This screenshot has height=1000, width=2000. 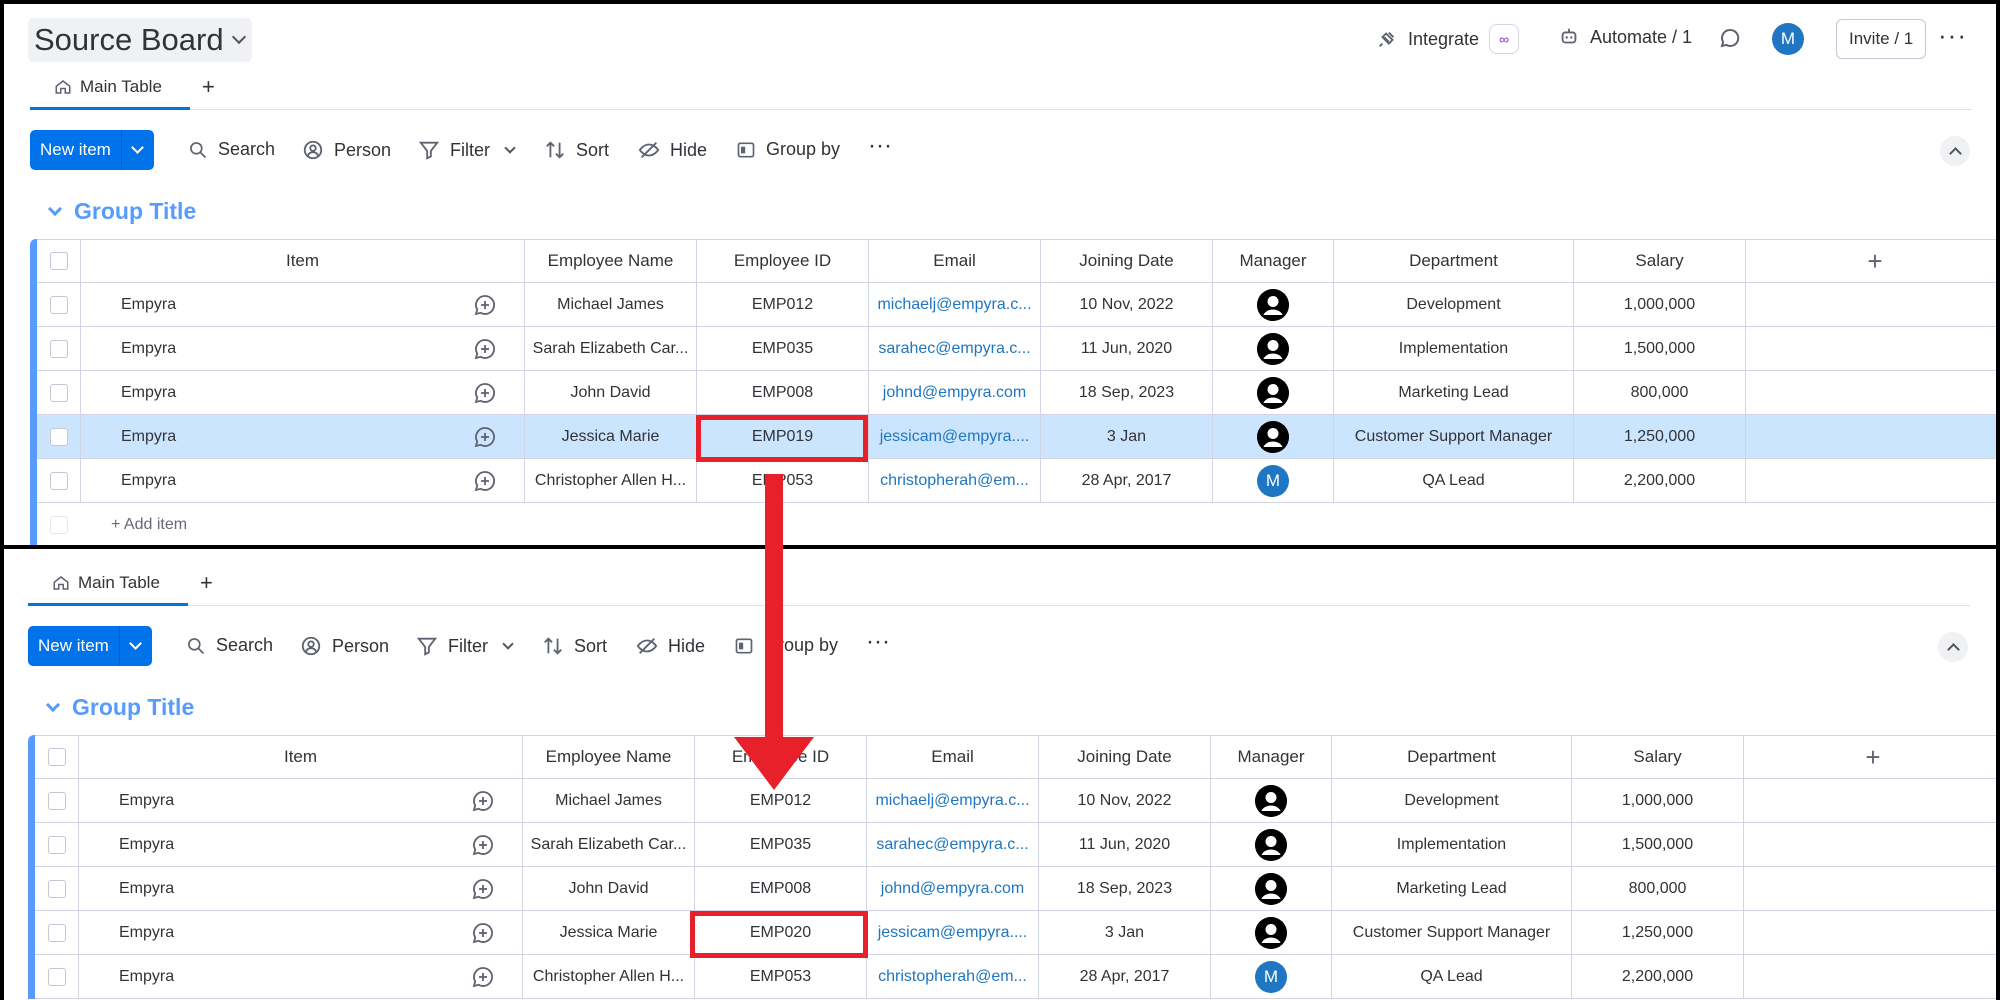 What do you see at coordinates (1448, 39) in the screenshot?
I see `integrate-button: Integrate ∞` at bounding box center [1448, 39].